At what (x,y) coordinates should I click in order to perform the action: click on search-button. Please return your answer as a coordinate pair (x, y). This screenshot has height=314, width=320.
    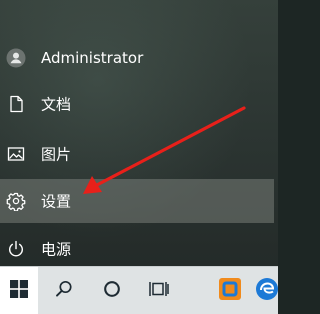
    Looking at the image, I should click on (64, 290).